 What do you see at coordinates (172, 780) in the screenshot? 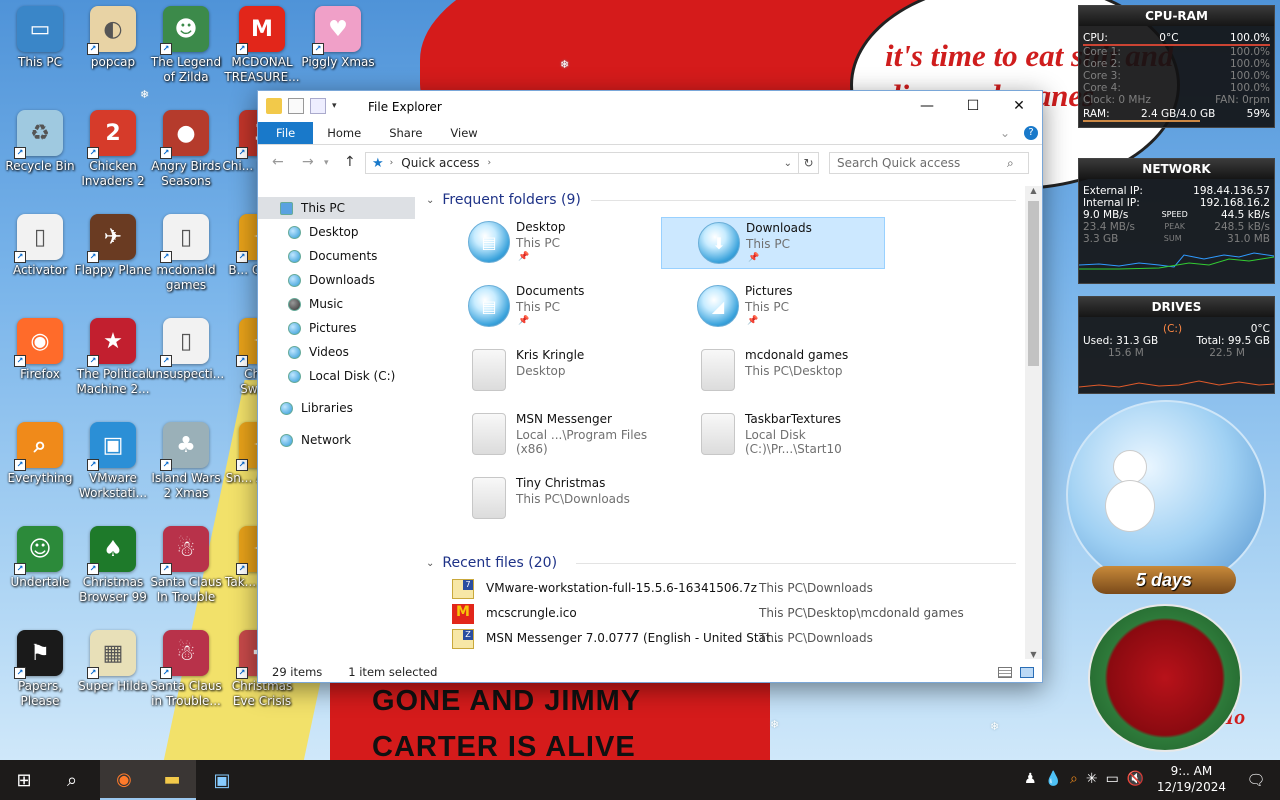
I see `taskbar-file-explorer: ▬` at bounding box center [172, 780].